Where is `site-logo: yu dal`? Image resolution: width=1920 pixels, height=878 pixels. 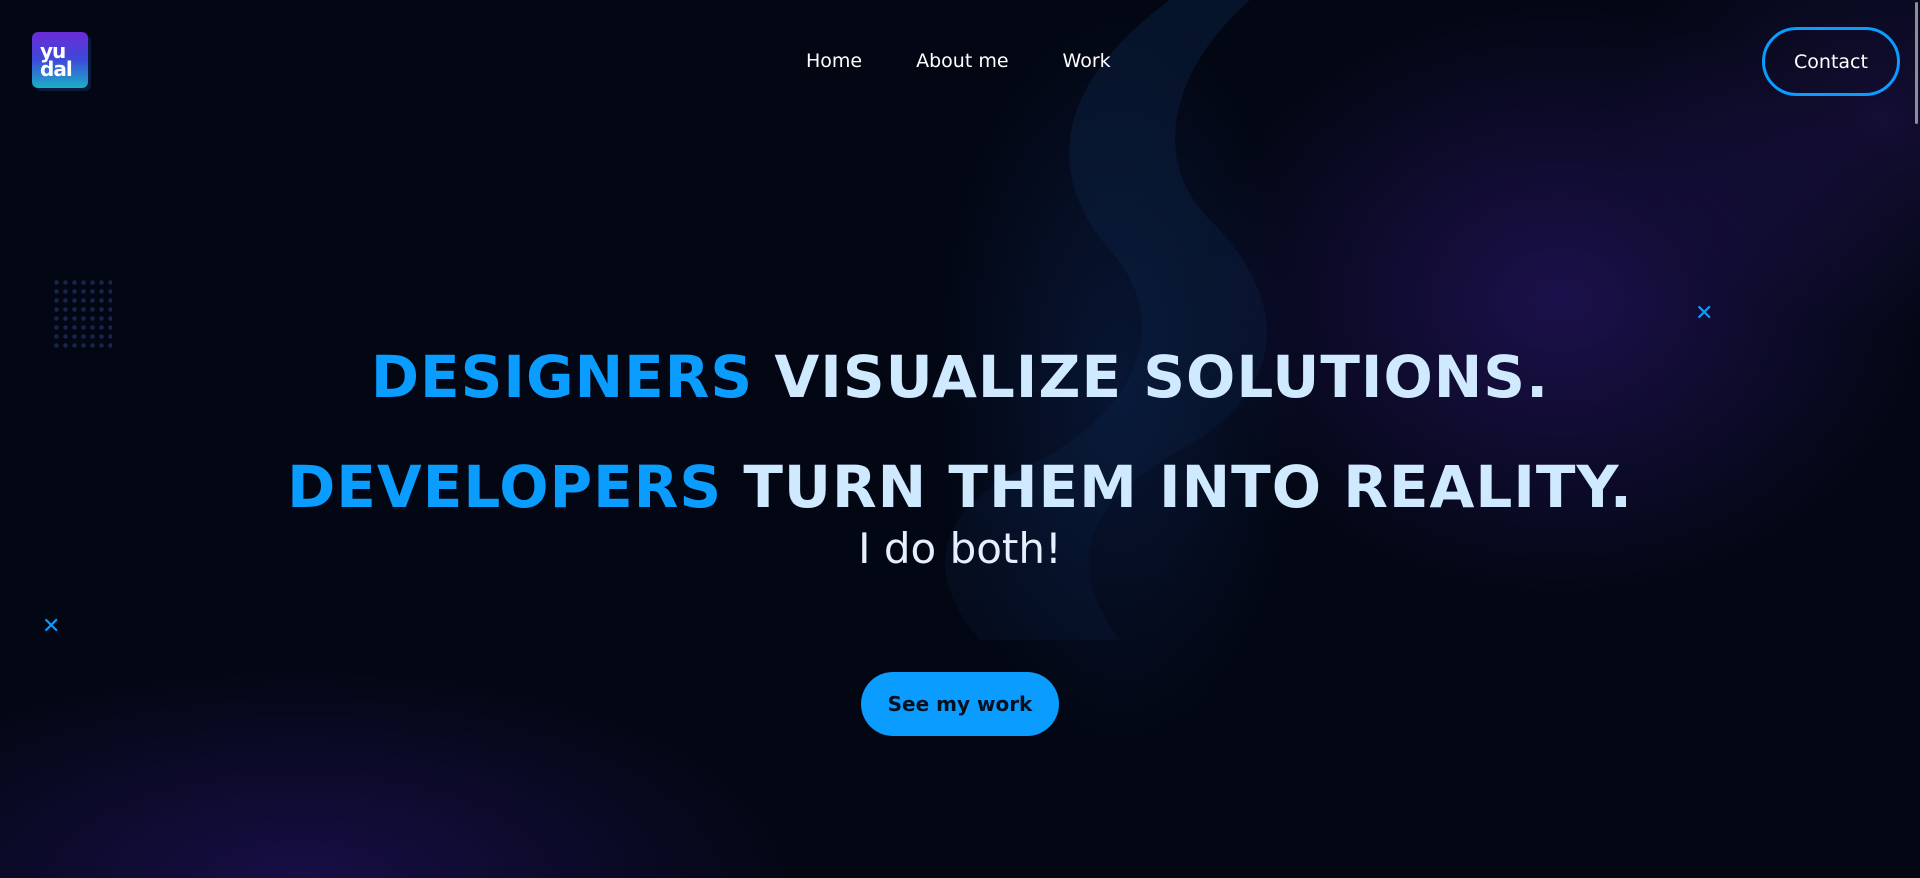 site-logo: yu dal is located at coordinates (60, 60).